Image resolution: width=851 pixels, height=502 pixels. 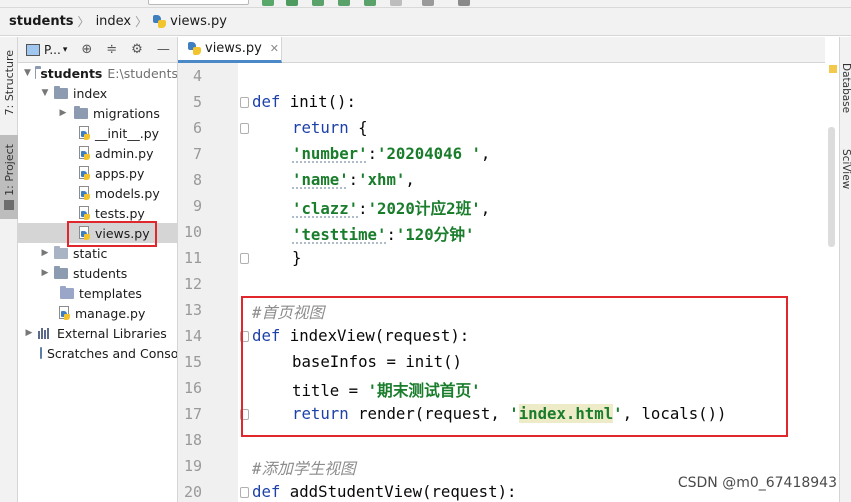 I want to click on search-icon, so click(x=464, y=3).